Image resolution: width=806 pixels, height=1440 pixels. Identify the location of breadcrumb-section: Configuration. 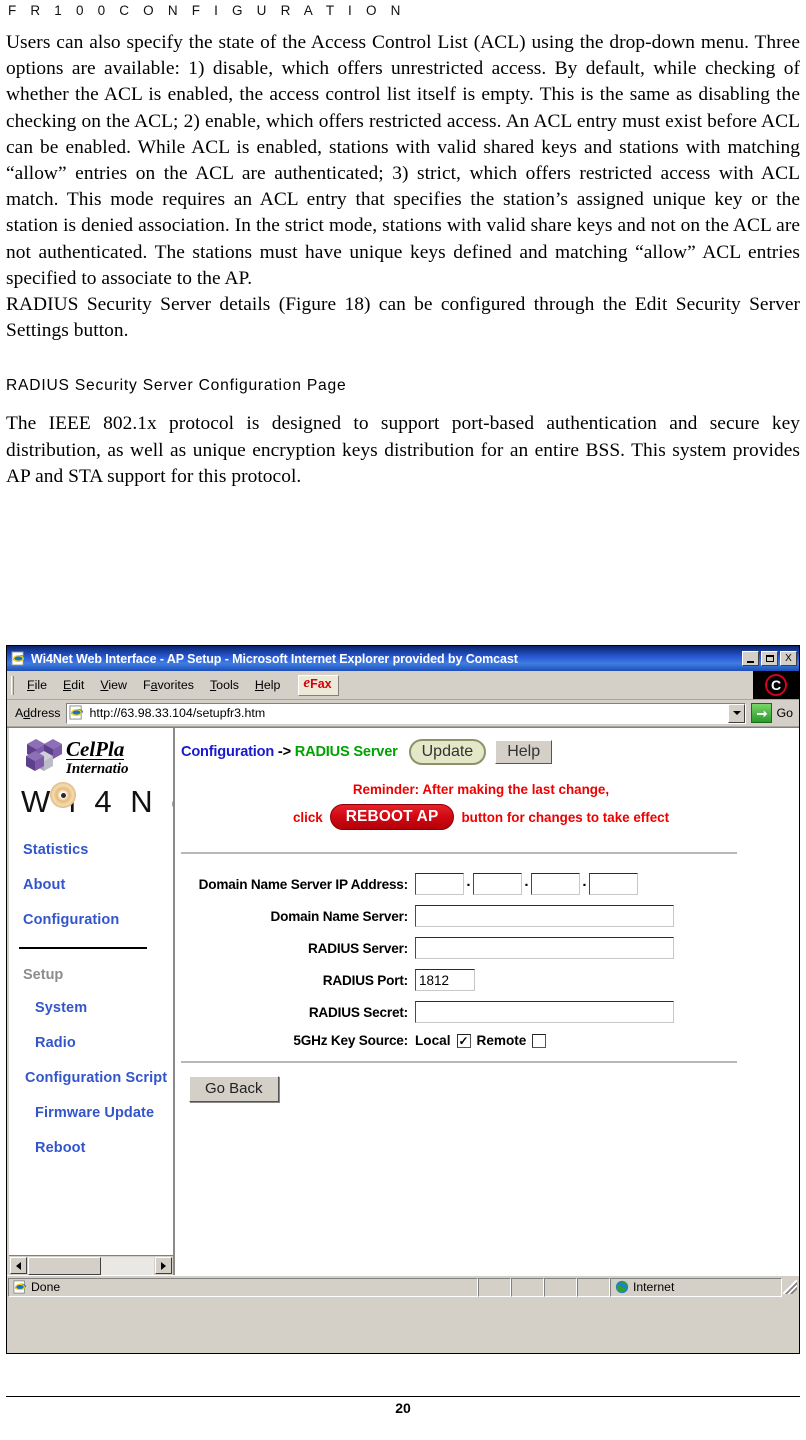
(228, 752).